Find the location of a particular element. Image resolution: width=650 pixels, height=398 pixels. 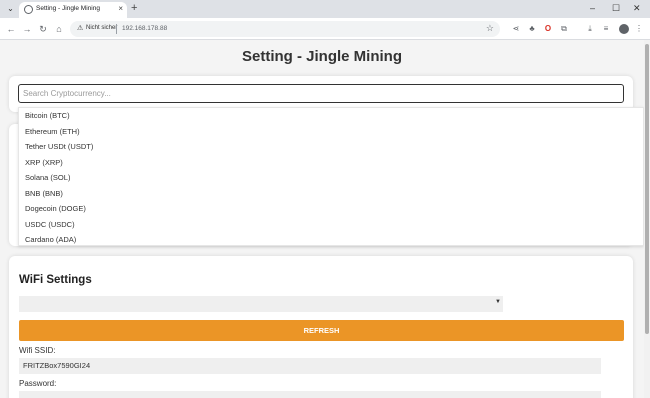

crypto-option-doge: Dogecoin (DOGE) is located at coordinates (55, 208).